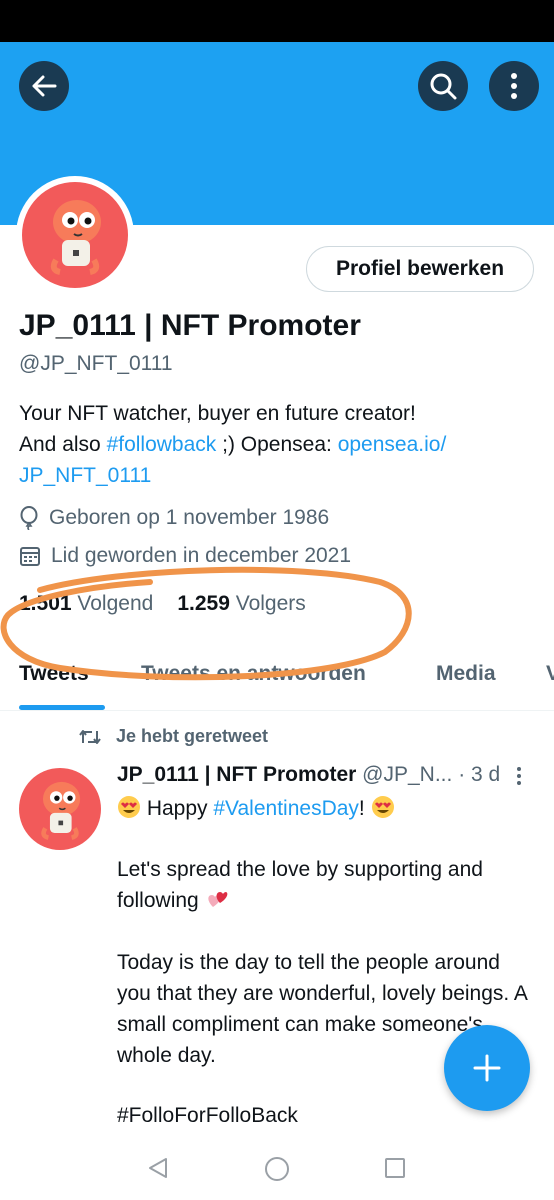 This screenshot has height=1200, width=554. I want to click on back-button, so click(44, 86).